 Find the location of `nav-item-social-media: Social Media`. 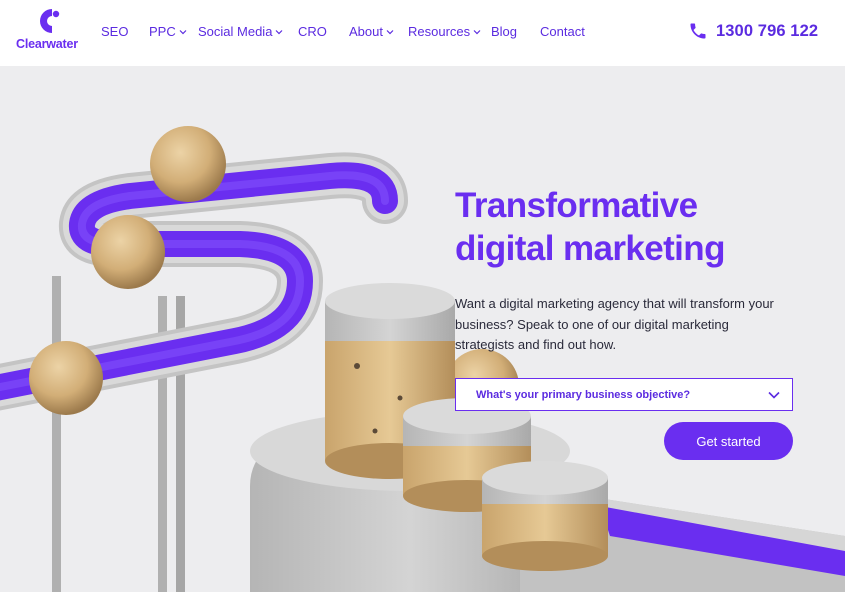

nav-item-social-media: Social Media is located at coordinates (240, 31).